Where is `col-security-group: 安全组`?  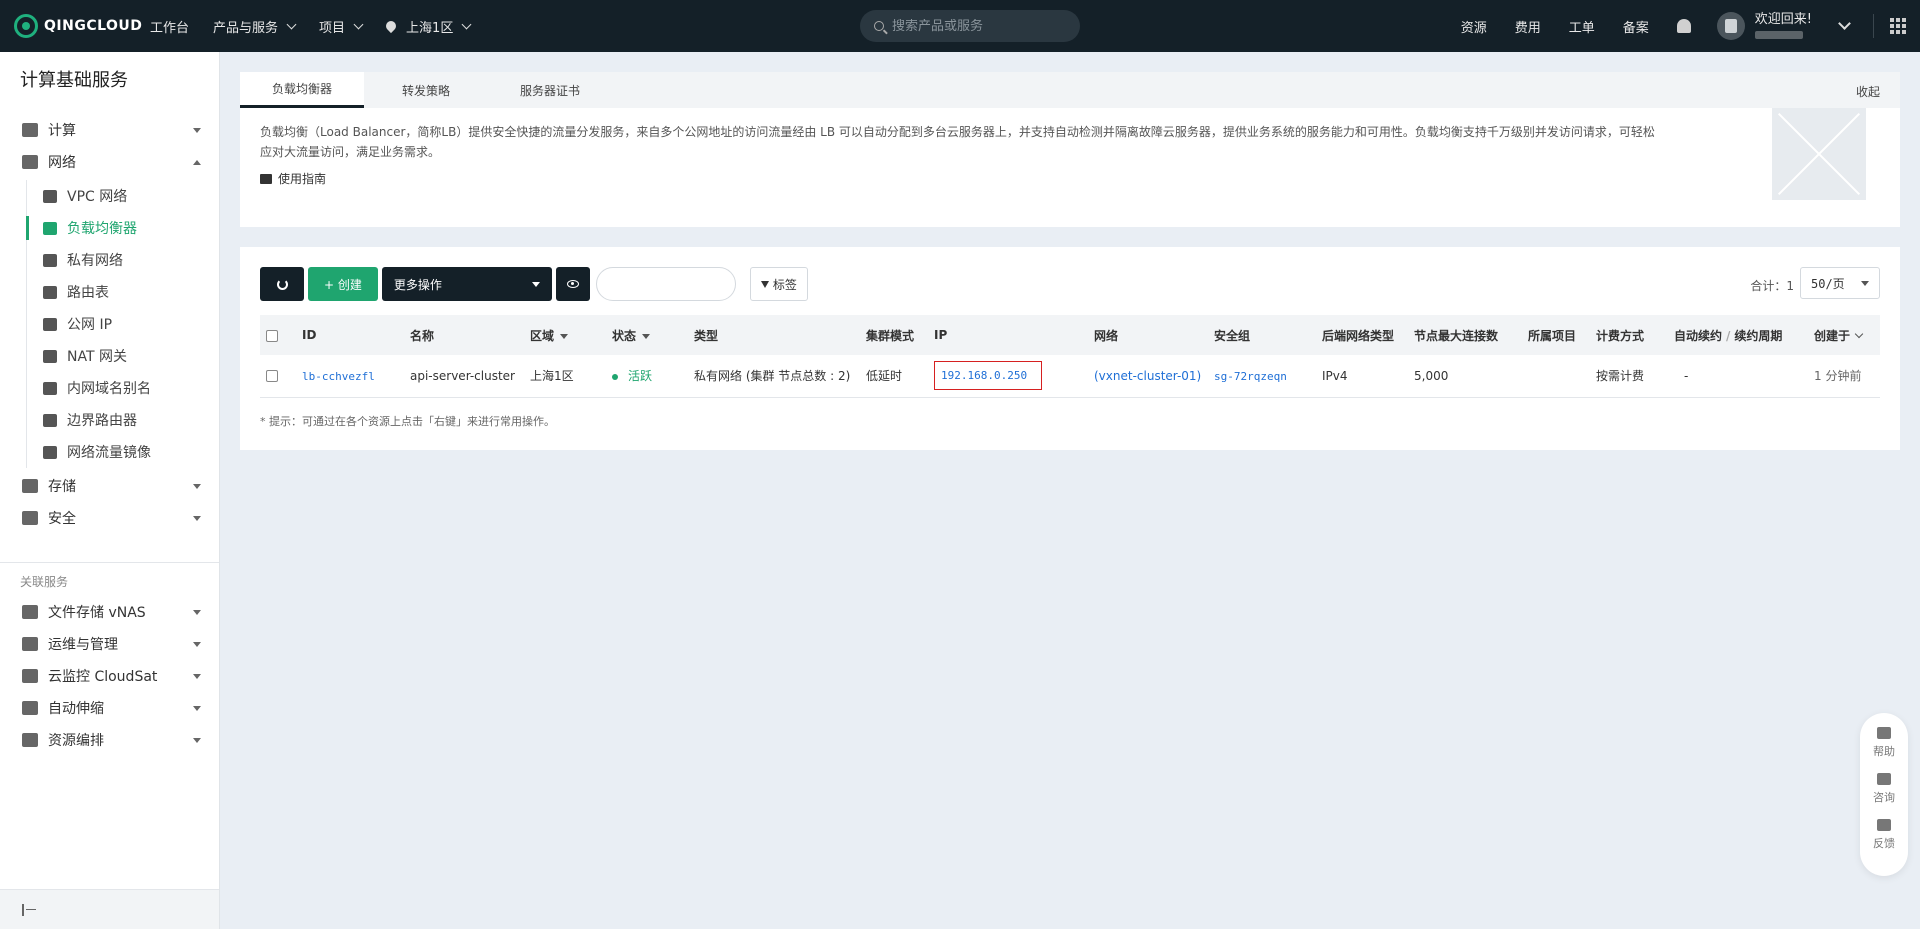
col-security-group: 安全组 is located at coordinates (1262, 335).